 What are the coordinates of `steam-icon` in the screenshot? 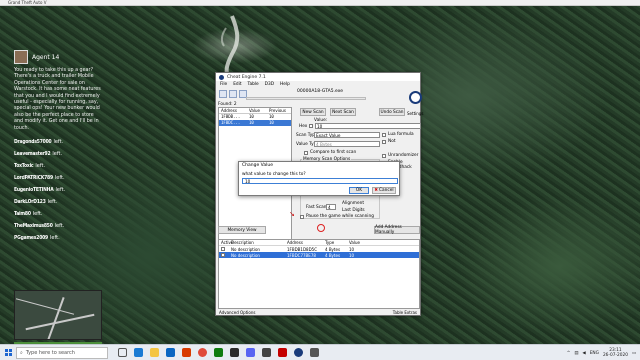 It's located at (234, 352).